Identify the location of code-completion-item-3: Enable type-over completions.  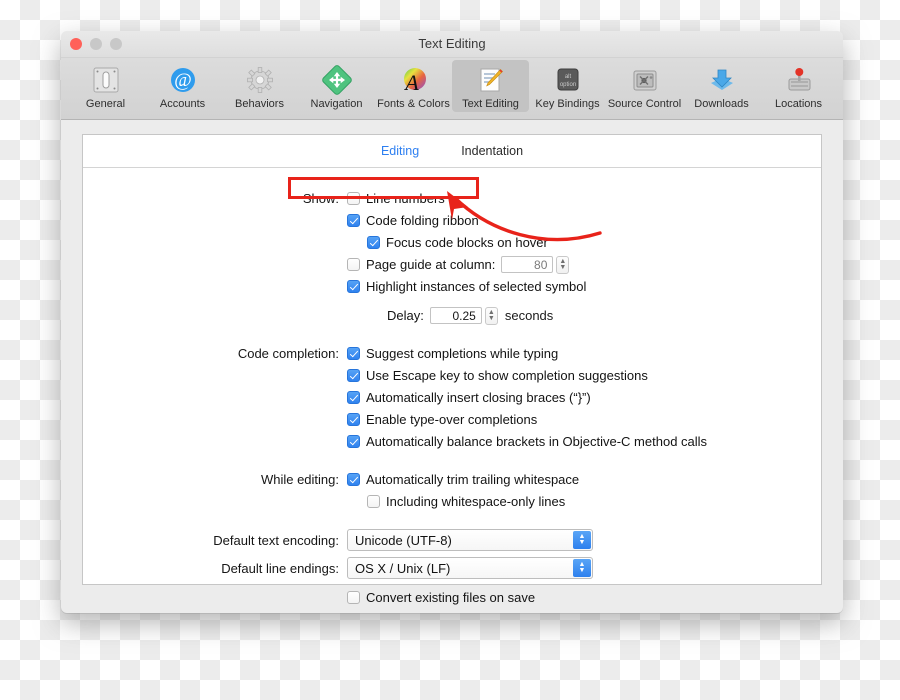
(442, 419).